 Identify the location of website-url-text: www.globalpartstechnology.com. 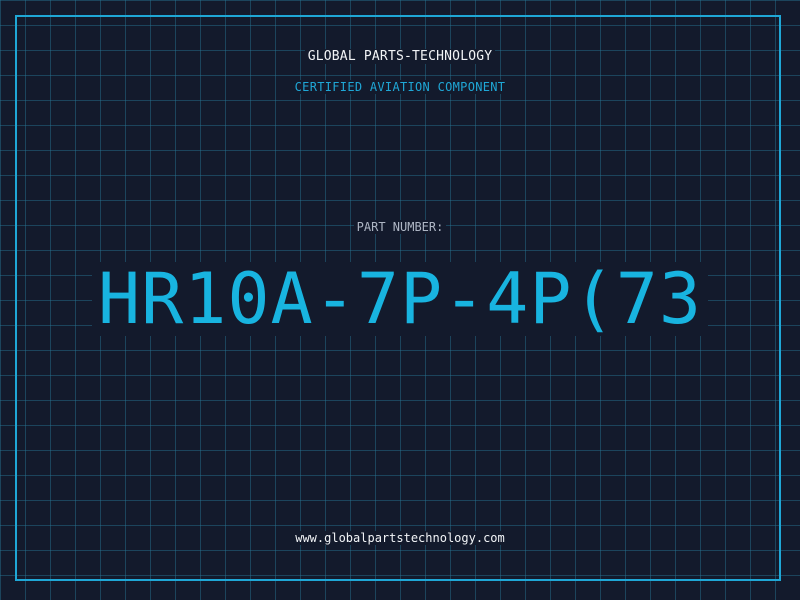
(400, 538).